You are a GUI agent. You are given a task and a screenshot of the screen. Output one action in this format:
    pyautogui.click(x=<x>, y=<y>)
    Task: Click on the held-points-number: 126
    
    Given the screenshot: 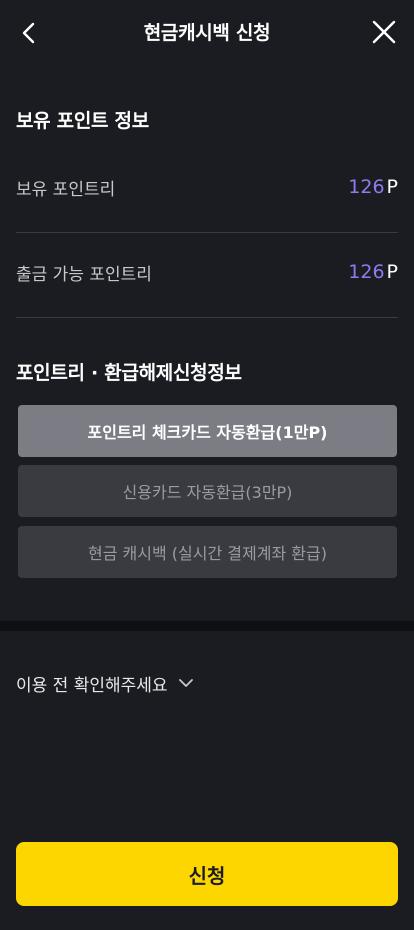 What is the action you would take?
    pyautogui.click(x=366, y=187)
    